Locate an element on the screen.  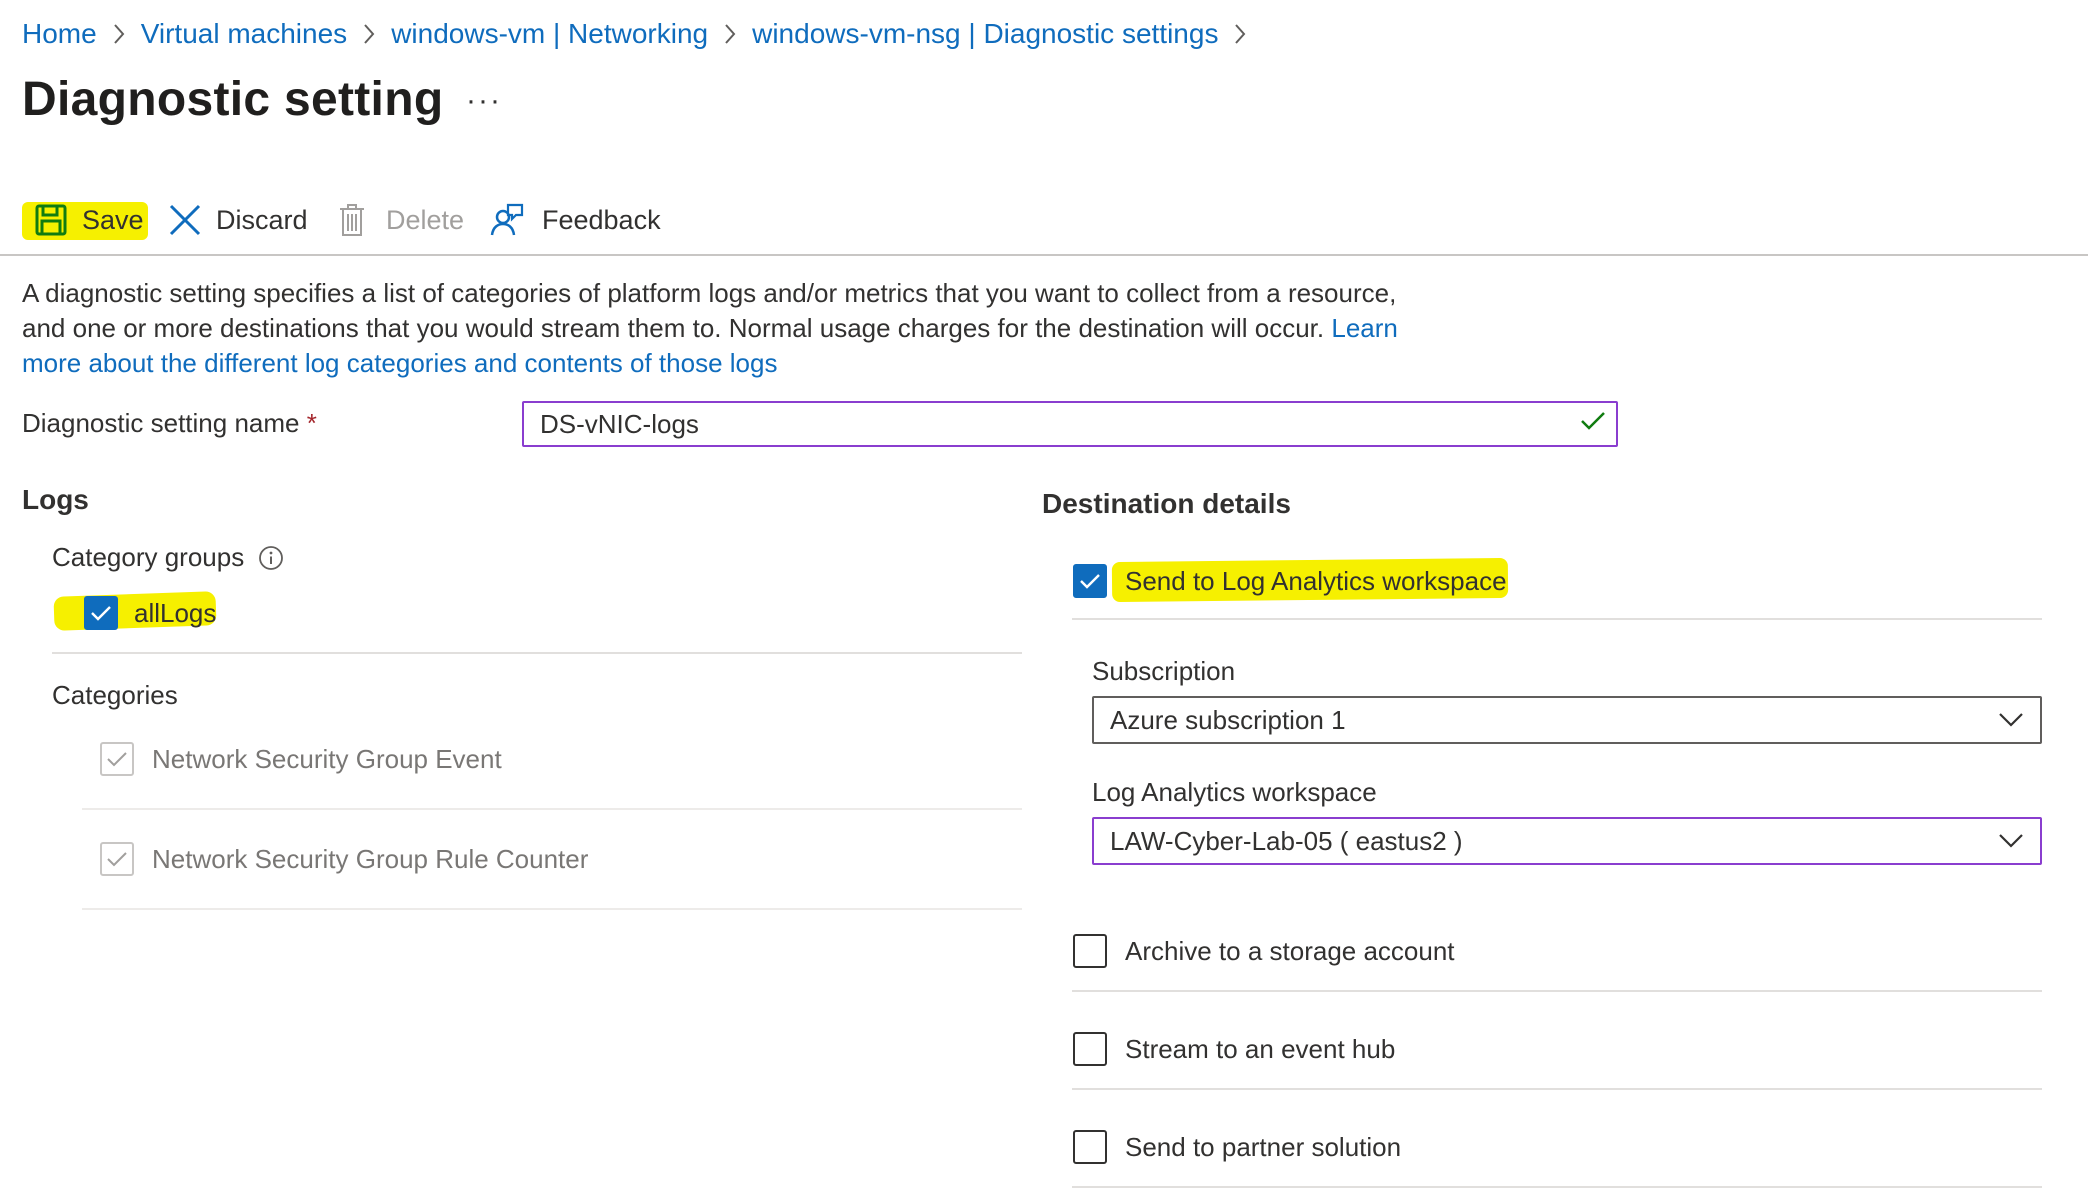
workspace-value: LAW-Cyber-Lab-05 ( eastus2 ) is located at coordinates (1286, 840).